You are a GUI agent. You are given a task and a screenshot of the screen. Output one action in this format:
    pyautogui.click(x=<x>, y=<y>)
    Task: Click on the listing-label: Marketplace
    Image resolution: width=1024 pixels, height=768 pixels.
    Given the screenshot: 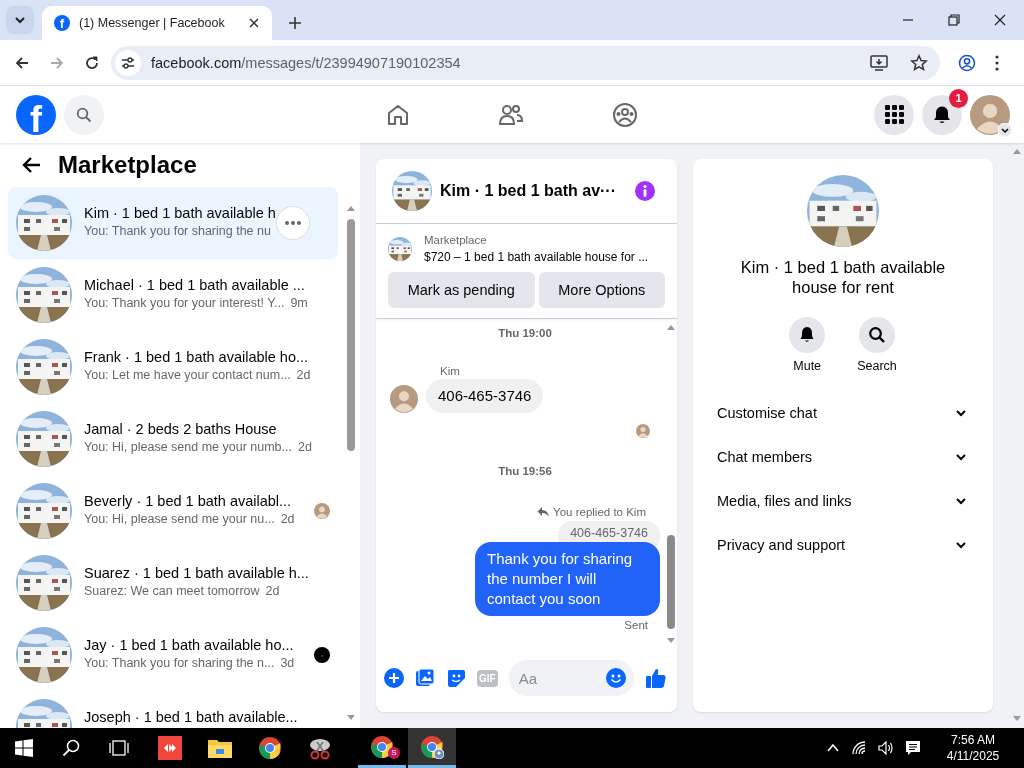 What is the action you would take?
    pyautogui.click(x=456, y=240)
    